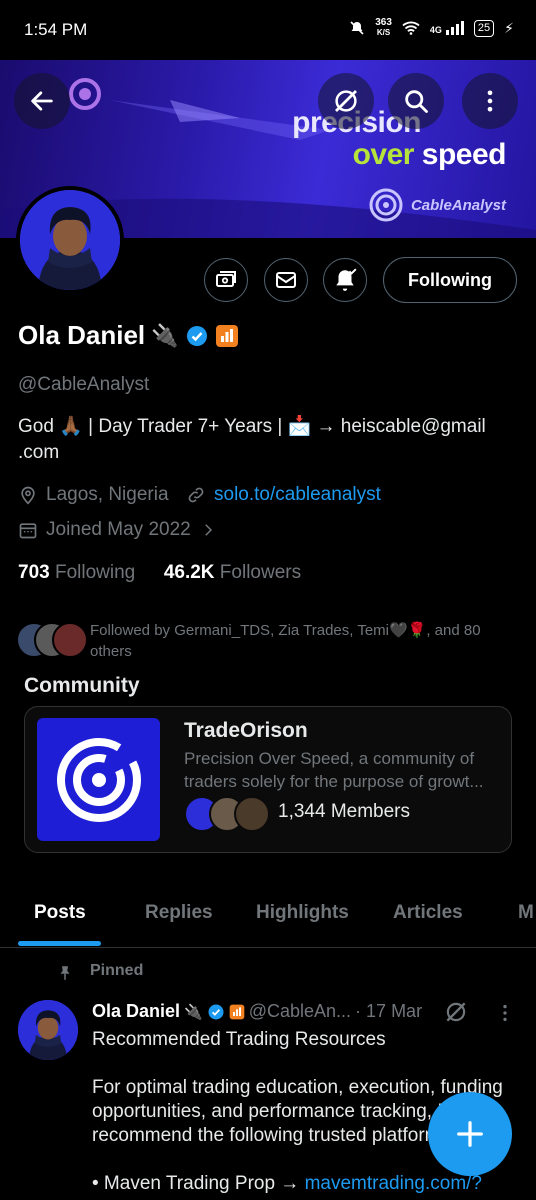 This screenshot has width=536, height=1200. I want to click on followers-count-link: 46.2K Followers, so click(232, 572).